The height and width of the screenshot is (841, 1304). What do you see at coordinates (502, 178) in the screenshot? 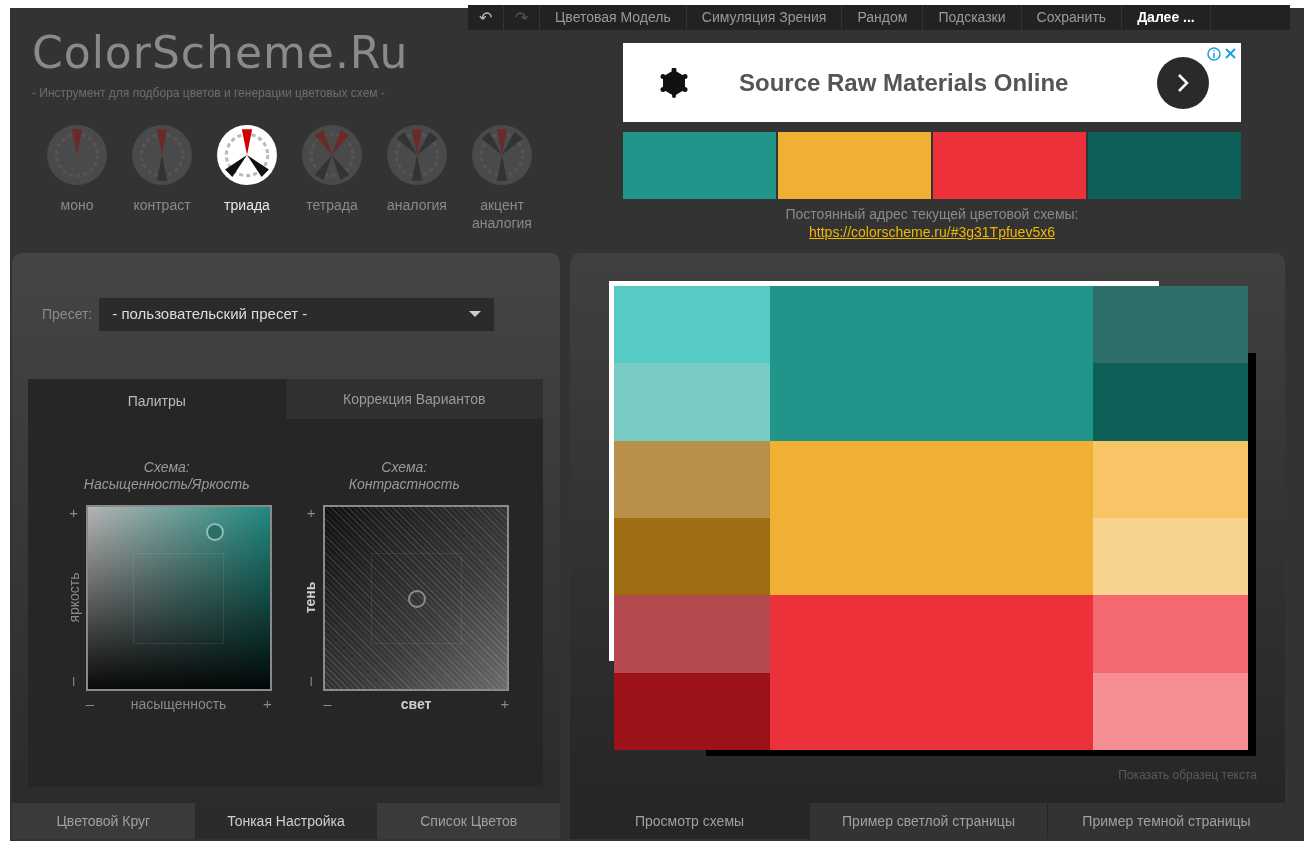
I see `scheme-mode-option: акцент аналогия` at bounding box center [502, 178].